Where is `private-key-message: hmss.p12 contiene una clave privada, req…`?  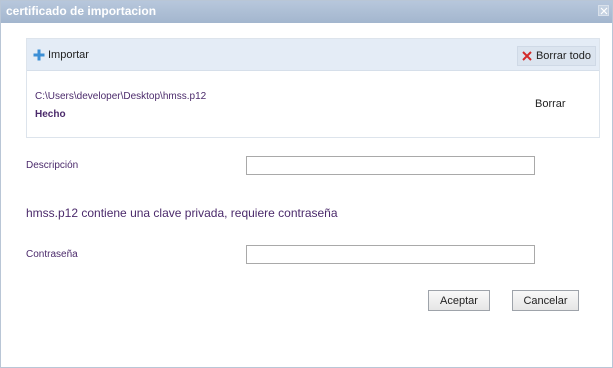 private-key-message: hmss.p12 contiene una clave privada, req… is located at coordinates (182, 213).